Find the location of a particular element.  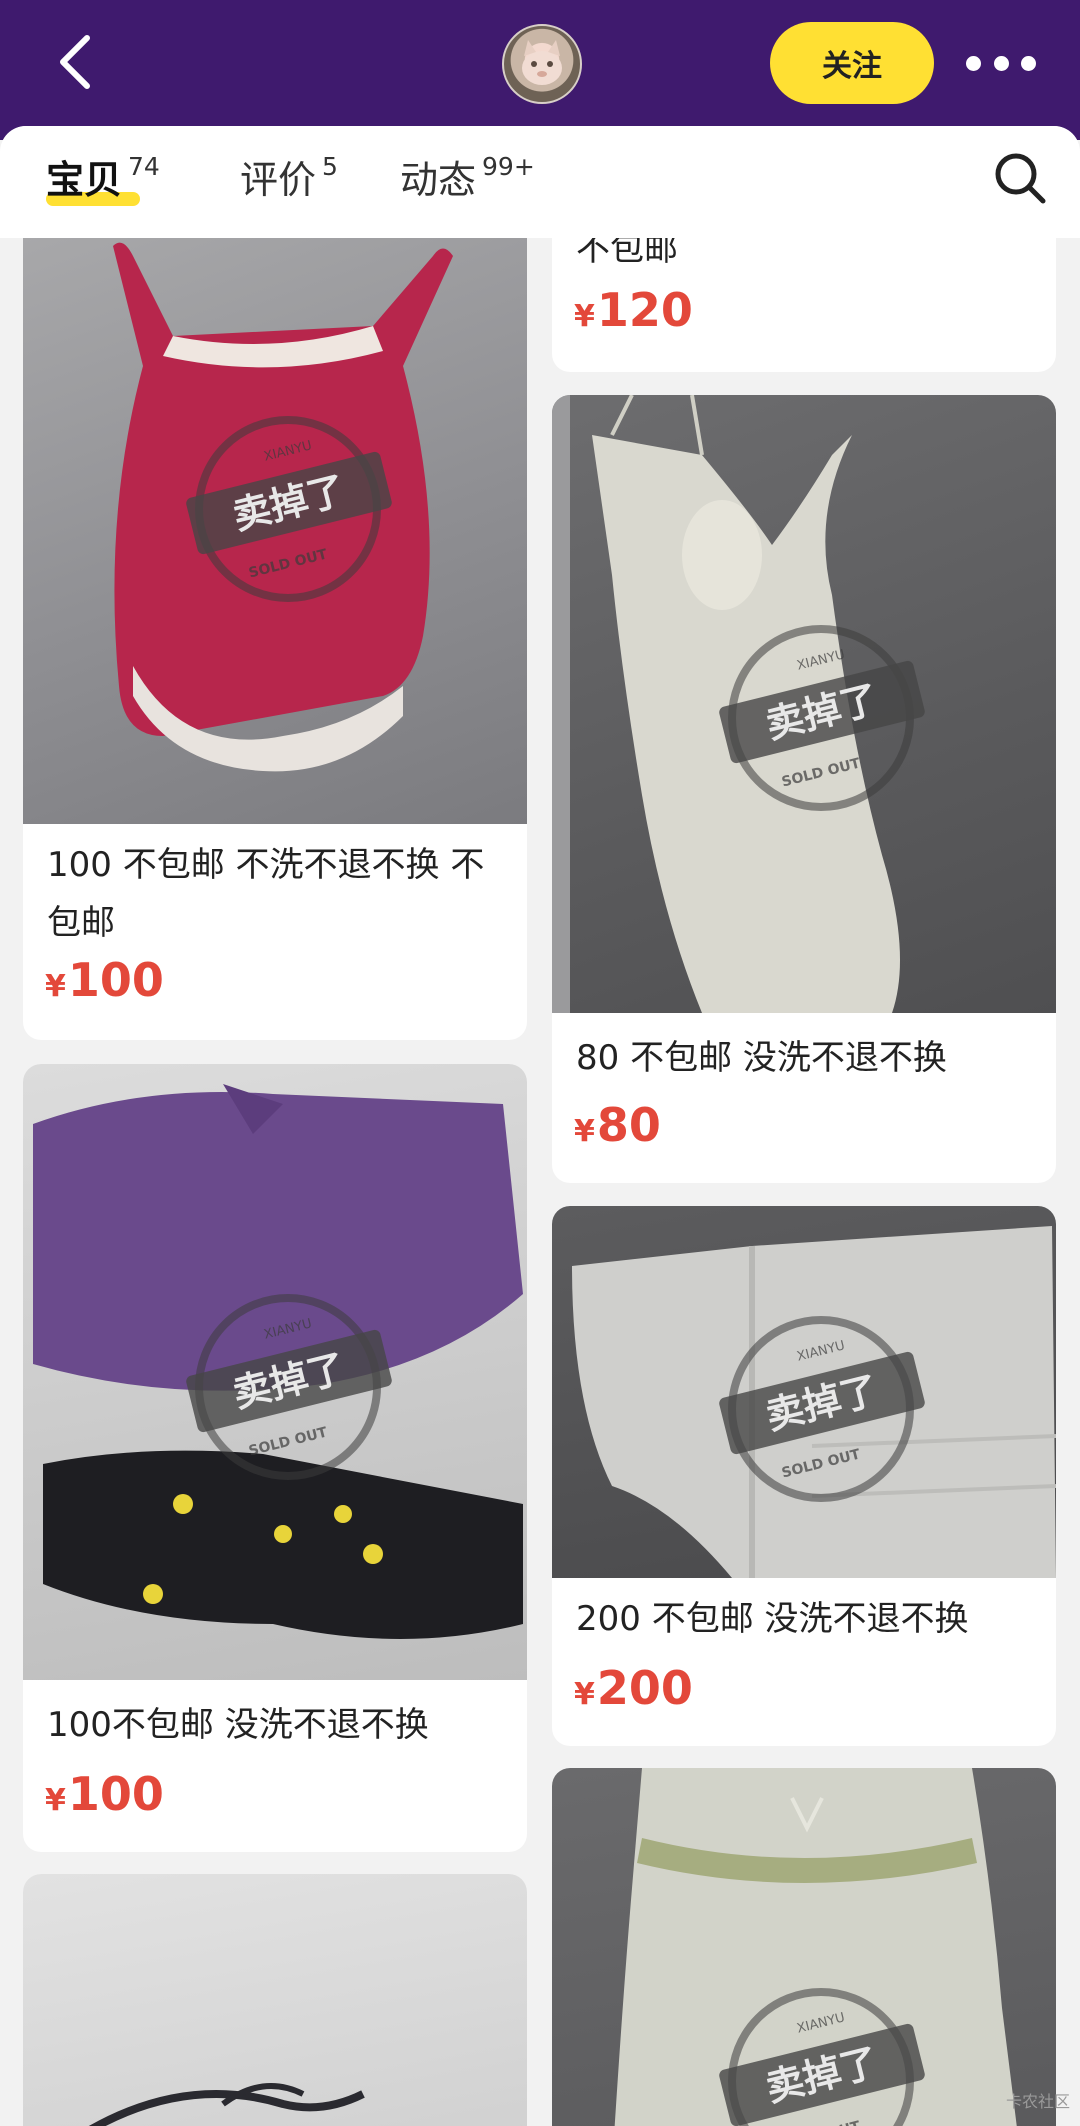

product-price: ¥120 is located at coordinates (633, 313).